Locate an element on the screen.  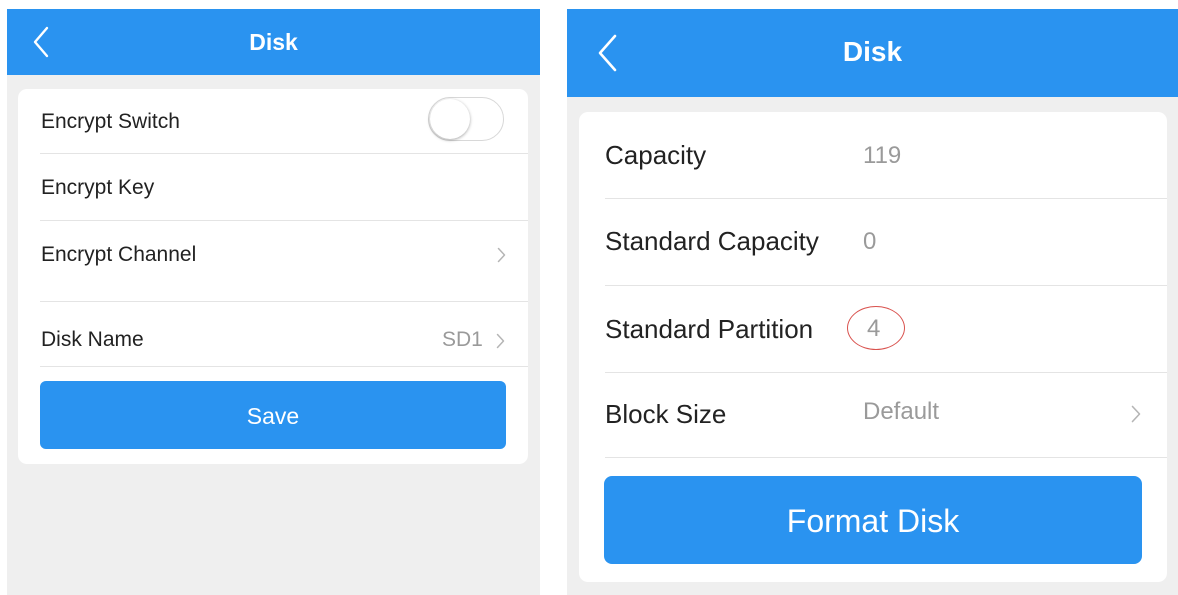
capacity-label: Capacity is located at coordinates (656, 155).